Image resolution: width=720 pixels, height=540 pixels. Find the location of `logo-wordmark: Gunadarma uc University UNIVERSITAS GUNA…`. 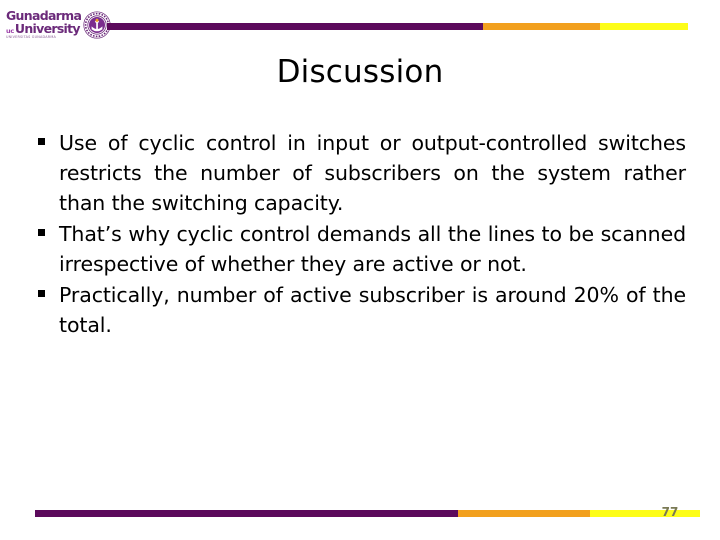

logo-wordmark: Gunadarma uc University UNIVERSITAS GUNA… is located at coordinates (44, 25).